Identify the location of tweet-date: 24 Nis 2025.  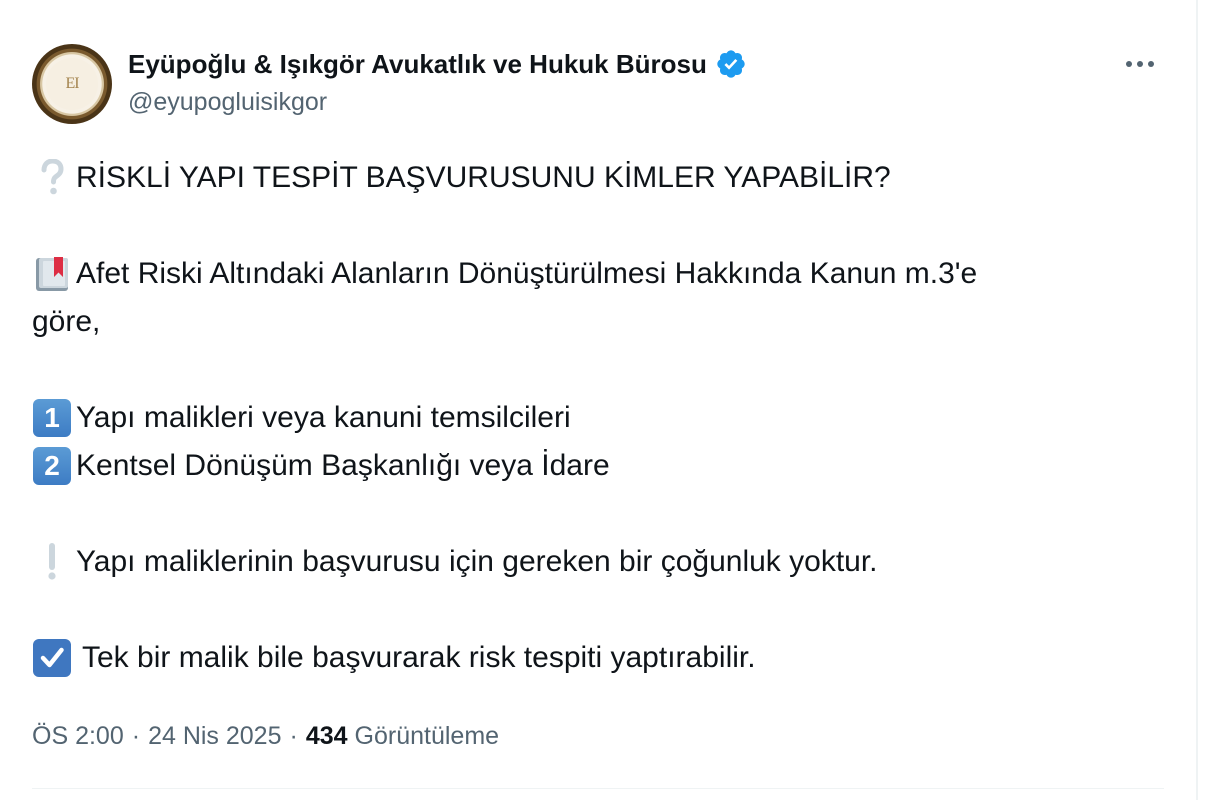
(214, 736).